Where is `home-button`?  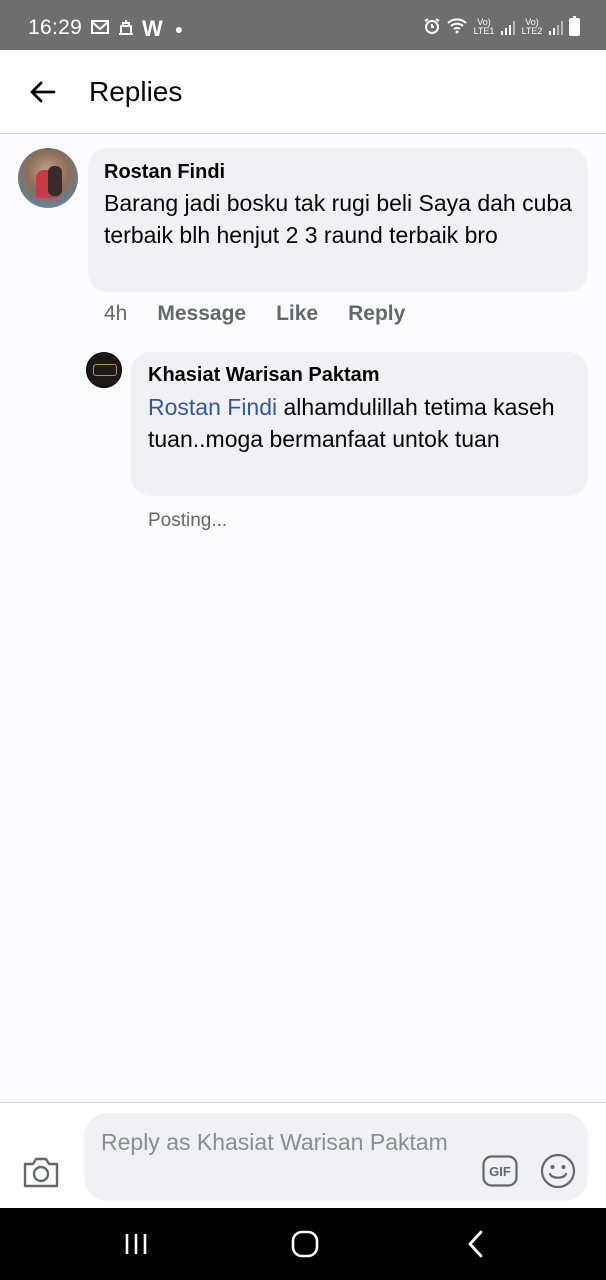 home-button is located at coordinates (305, 1244).